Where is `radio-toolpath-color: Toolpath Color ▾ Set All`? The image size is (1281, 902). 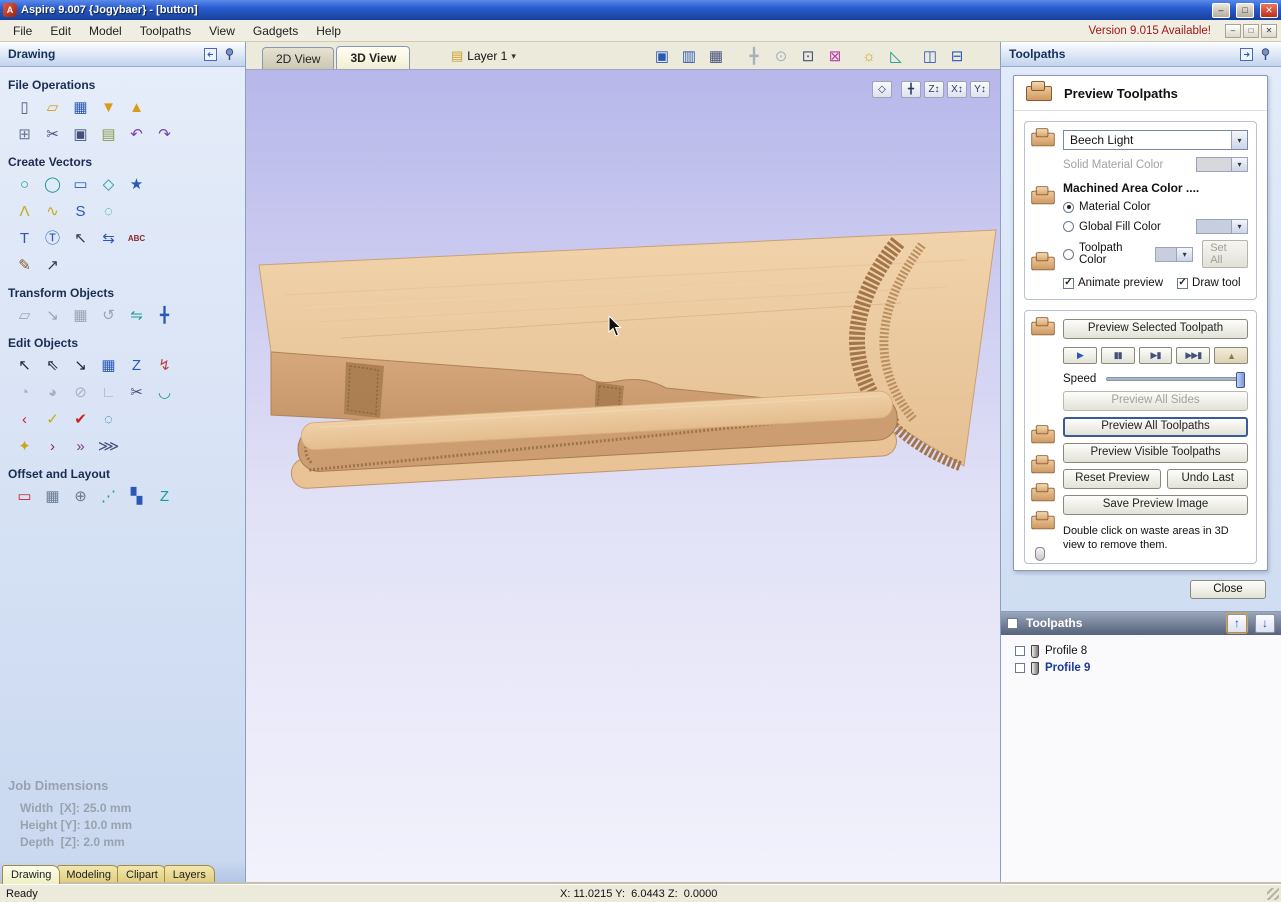
radio-toolpath-color: Toolpath Color ▾ Set All is located at coordinates (1155, 254).